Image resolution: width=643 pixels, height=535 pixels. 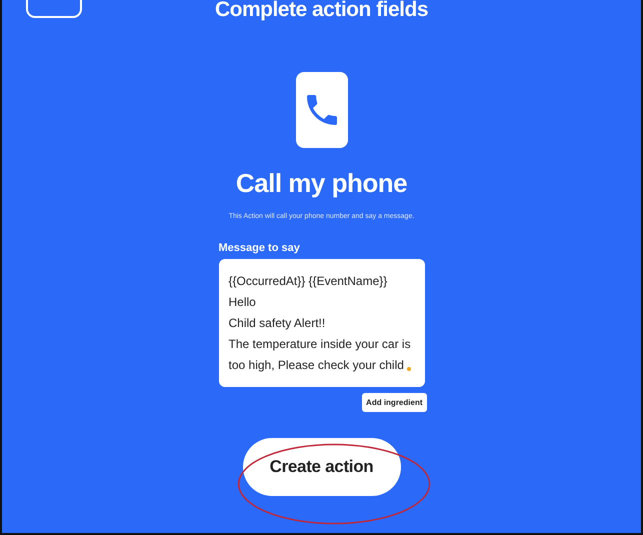 What do you see at coordinates (394, 402) in the screenshot?
I see `add-ingredient-button: Add ingredient` at bounding box center [394, 402].